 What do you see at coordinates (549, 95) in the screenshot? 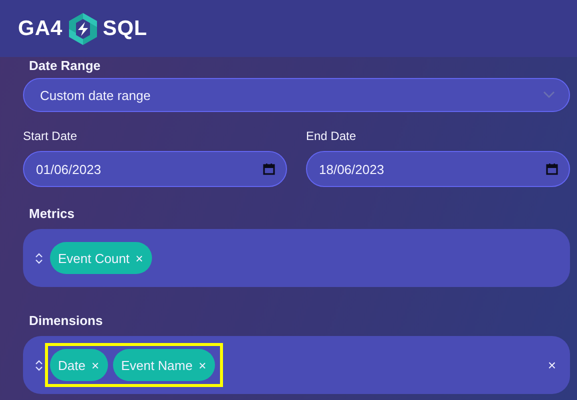
I see `chevron-down-icon` at bounding box center [549, 95].